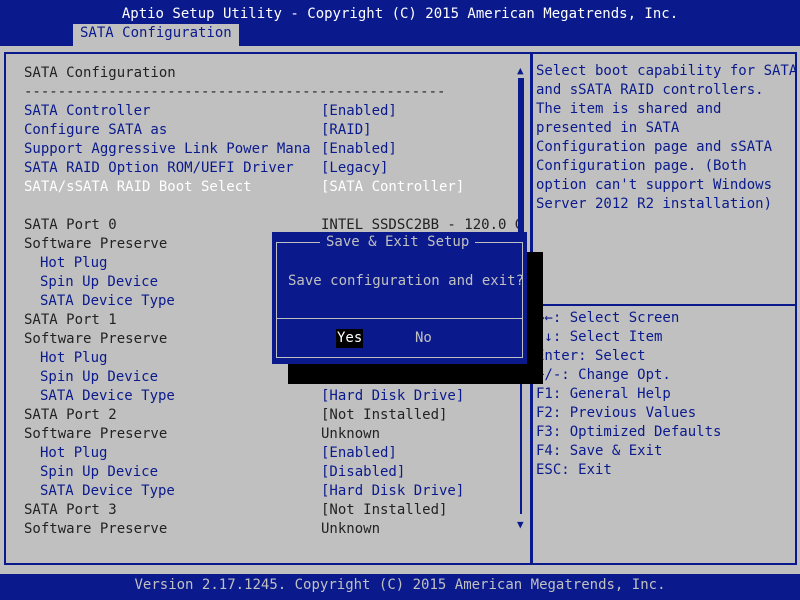 The image size is (800, 600). I want to click on help-text-line: and sSATA RAID controllers., so click(650, 90).